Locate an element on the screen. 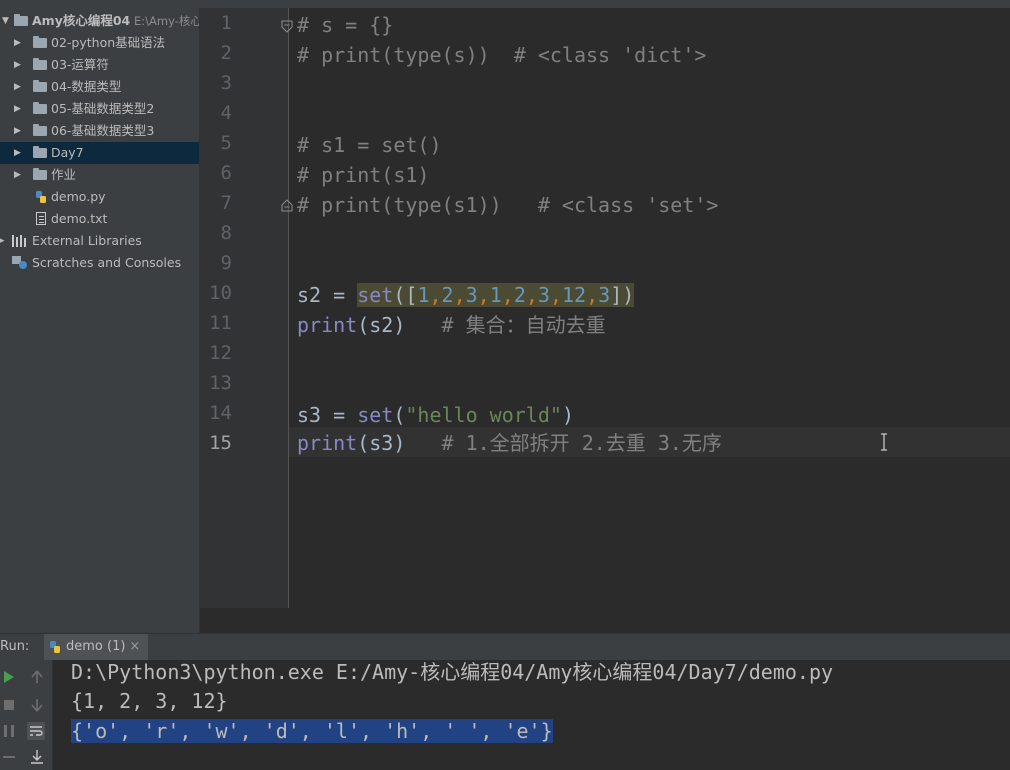 The width and height of the screenshot is (1010, 770). tree-root: ▼ Amy核心编程04 E:\Amy-核心 is located at coordinates (99, 21).